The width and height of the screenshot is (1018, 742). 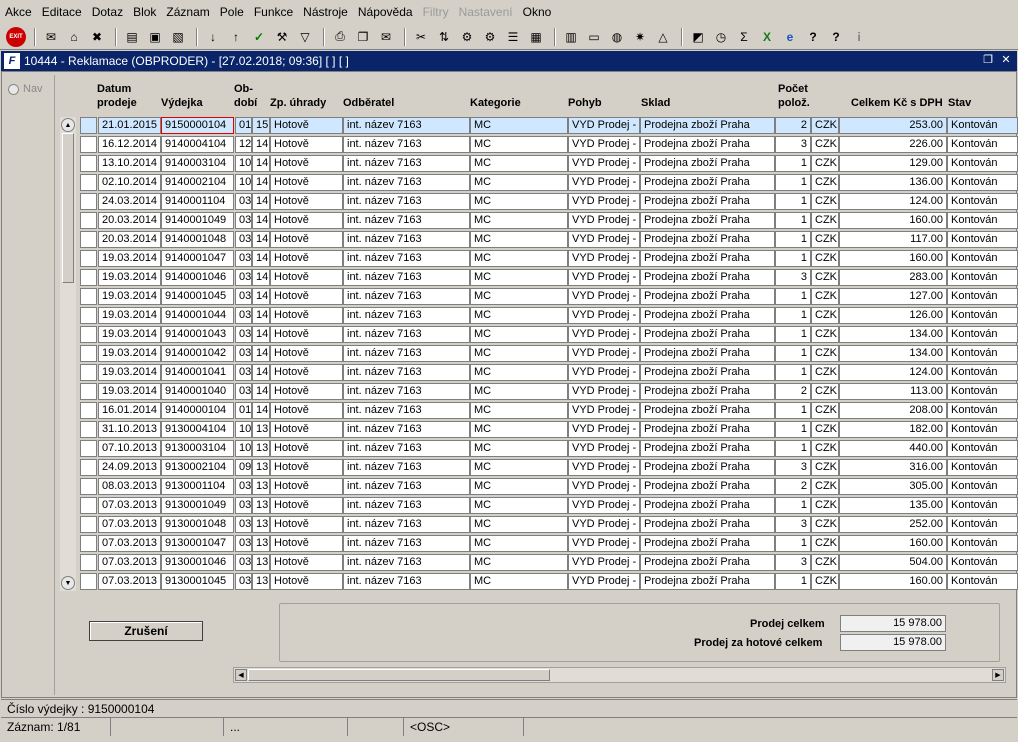 What do you see at coordinates (197, 429) in the screenshot?
I see `cell-vydejka: 9130004104` at bounding box center [197, 429].